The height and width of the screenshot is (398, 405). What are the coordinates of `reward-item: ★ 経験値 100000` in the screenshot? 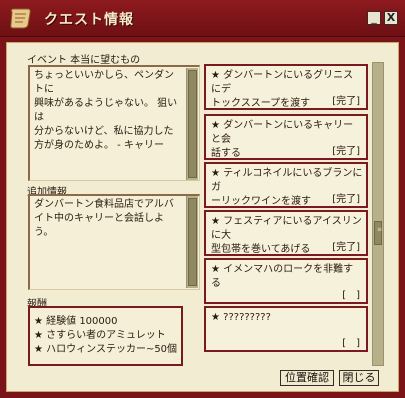 It's located at (76, 321).